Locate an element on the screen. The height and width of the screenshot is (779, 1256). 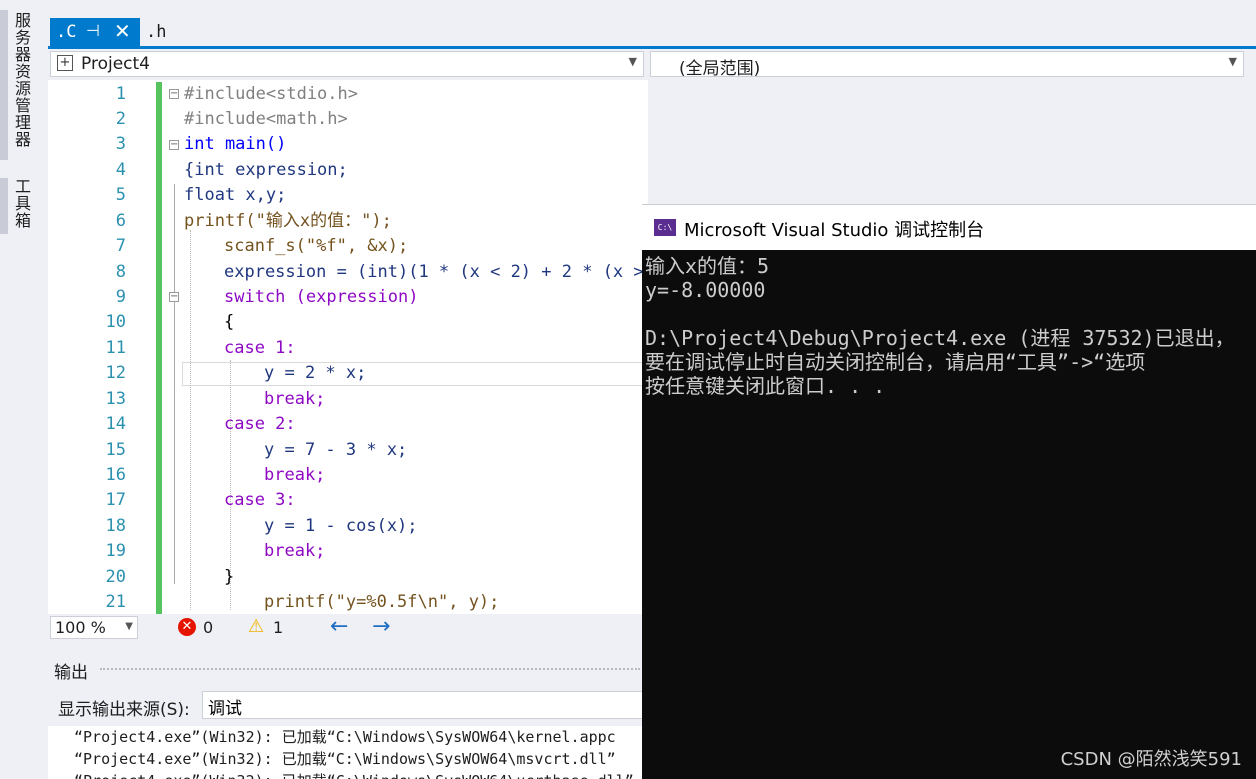
tab-c-file: .C ⊣ ✕ is located at coordinates (95, 32).